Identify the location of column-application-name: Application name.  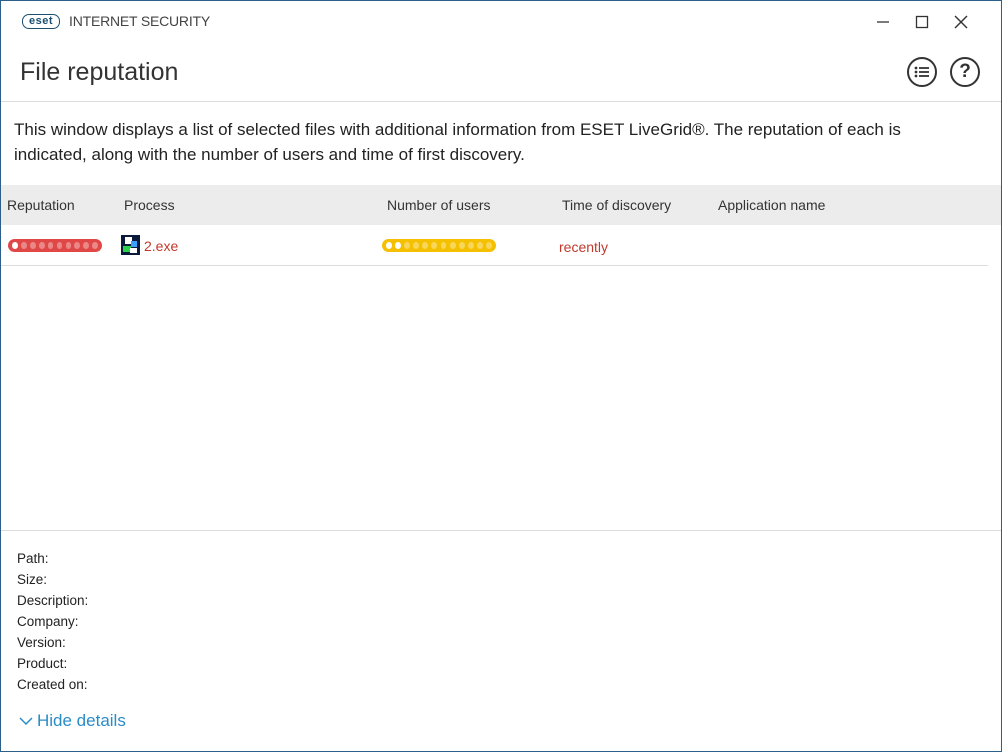
(771, 205).